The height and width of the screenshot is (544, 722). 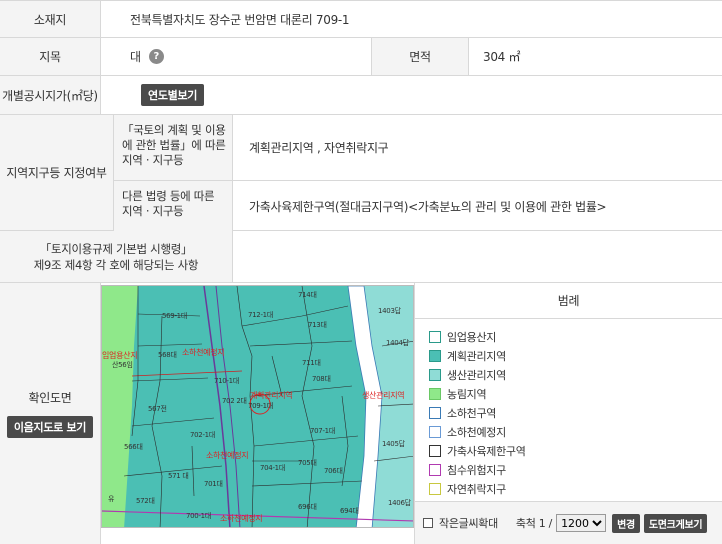 I want to click on zoning-label: 지역지구등 지정여부, so click(x=57, y=172).